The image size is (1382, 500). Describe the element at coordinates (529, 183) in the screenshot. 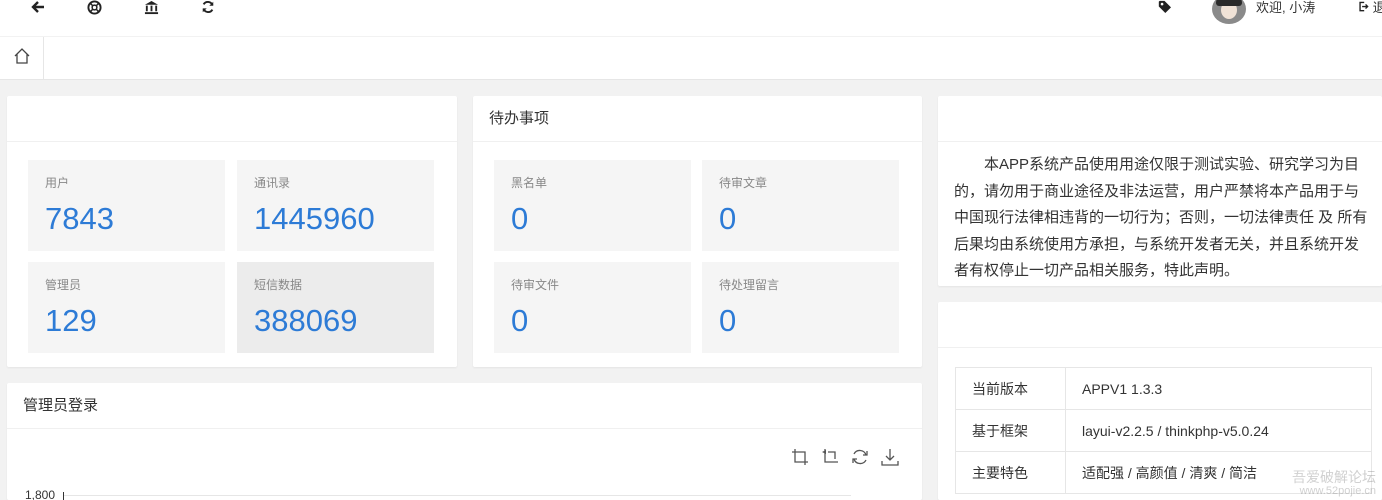

I see `stat-label: 黑名单` at that location.